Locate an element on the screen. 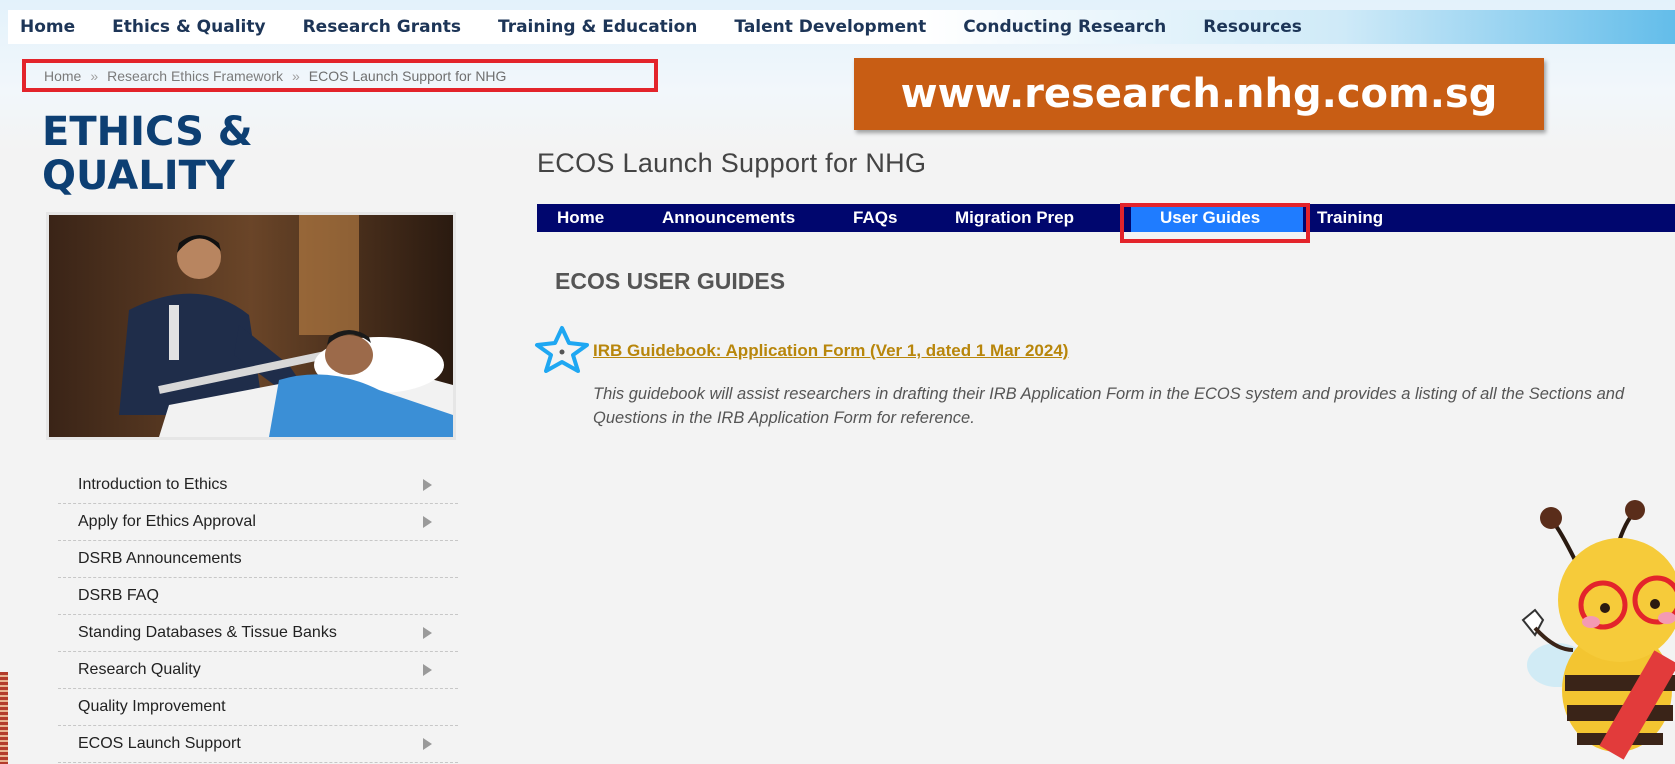 The image size is (1675, 764). page-title: ECOS Launch Support for NHG is located at coordinates (732, 163).